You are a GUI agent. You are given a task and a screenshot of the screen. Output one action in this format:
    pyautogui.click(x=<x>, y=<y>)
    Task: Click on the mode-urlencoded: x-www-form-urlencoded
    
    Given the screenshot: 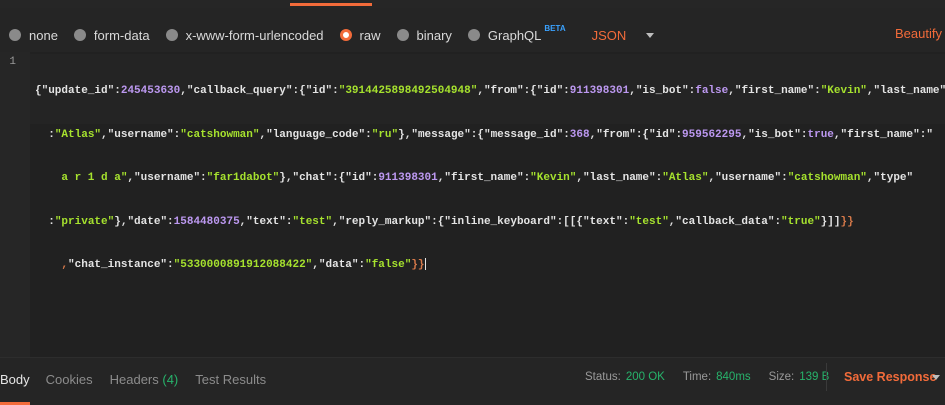 What is the action you would take?
    pyautogui.click(x=244, y=35)
    